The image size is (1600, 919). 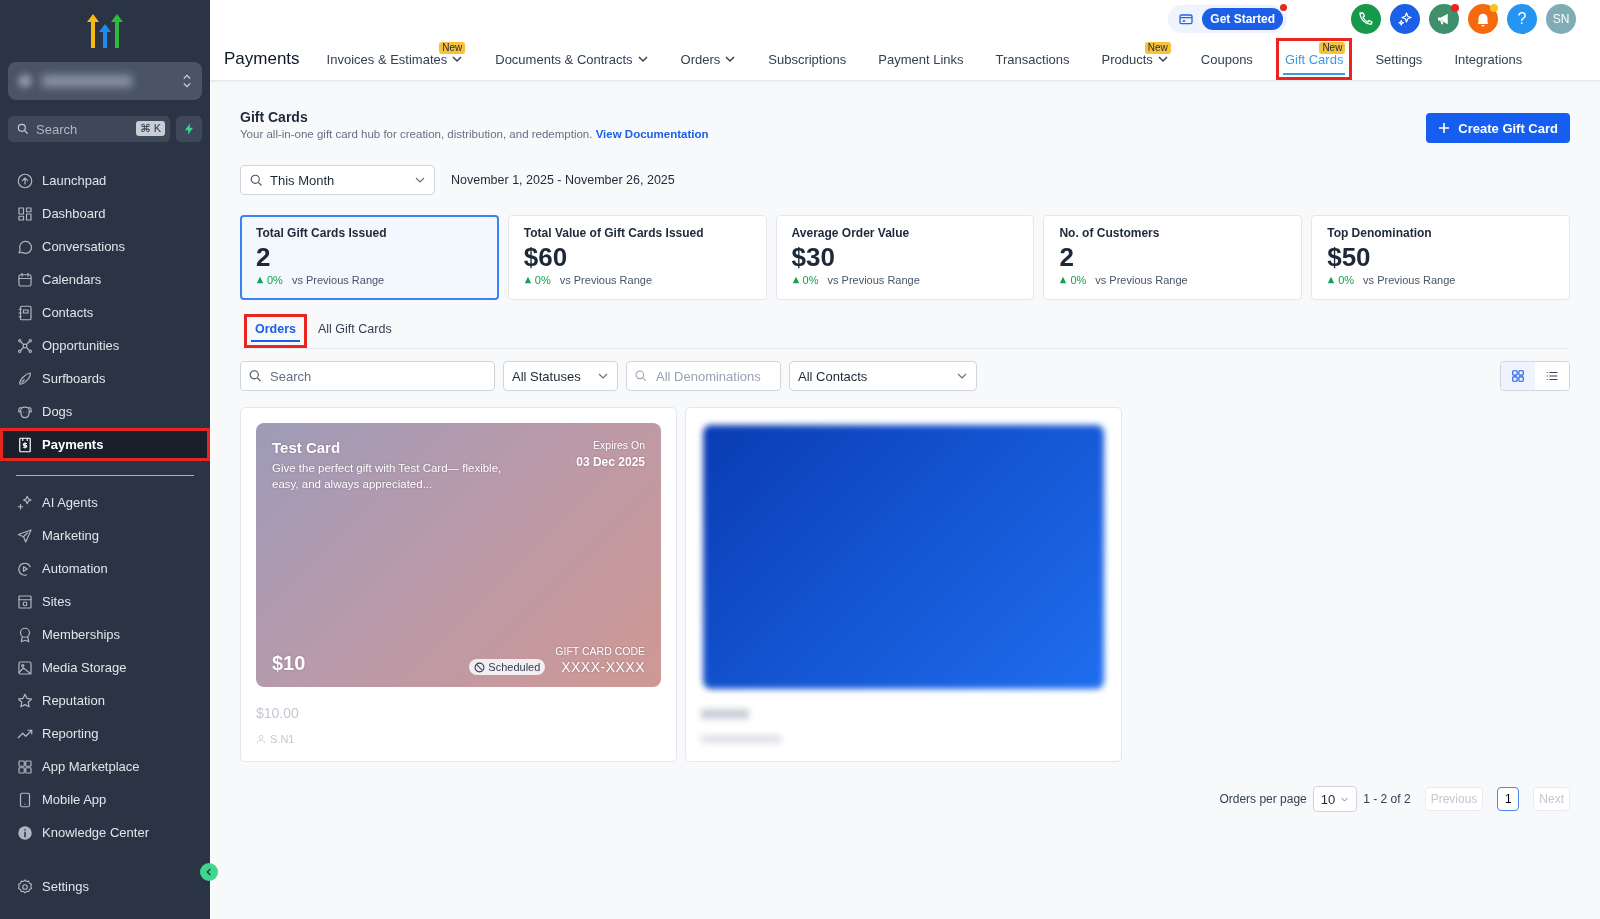 What do you see at coordinates (1349, 257) in the screenshot?
I see `stat-value: $50` at bounding box center [1349, 257].